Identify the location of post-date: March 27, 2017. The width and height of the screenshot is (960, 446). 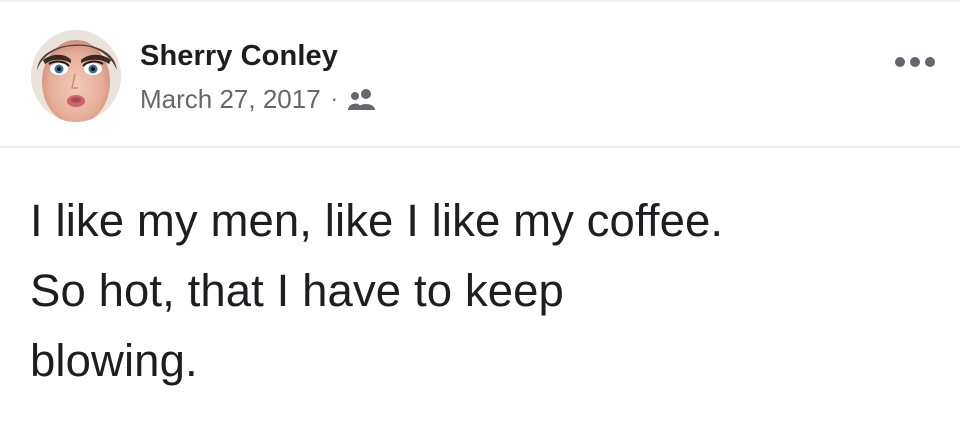
(230, 99).